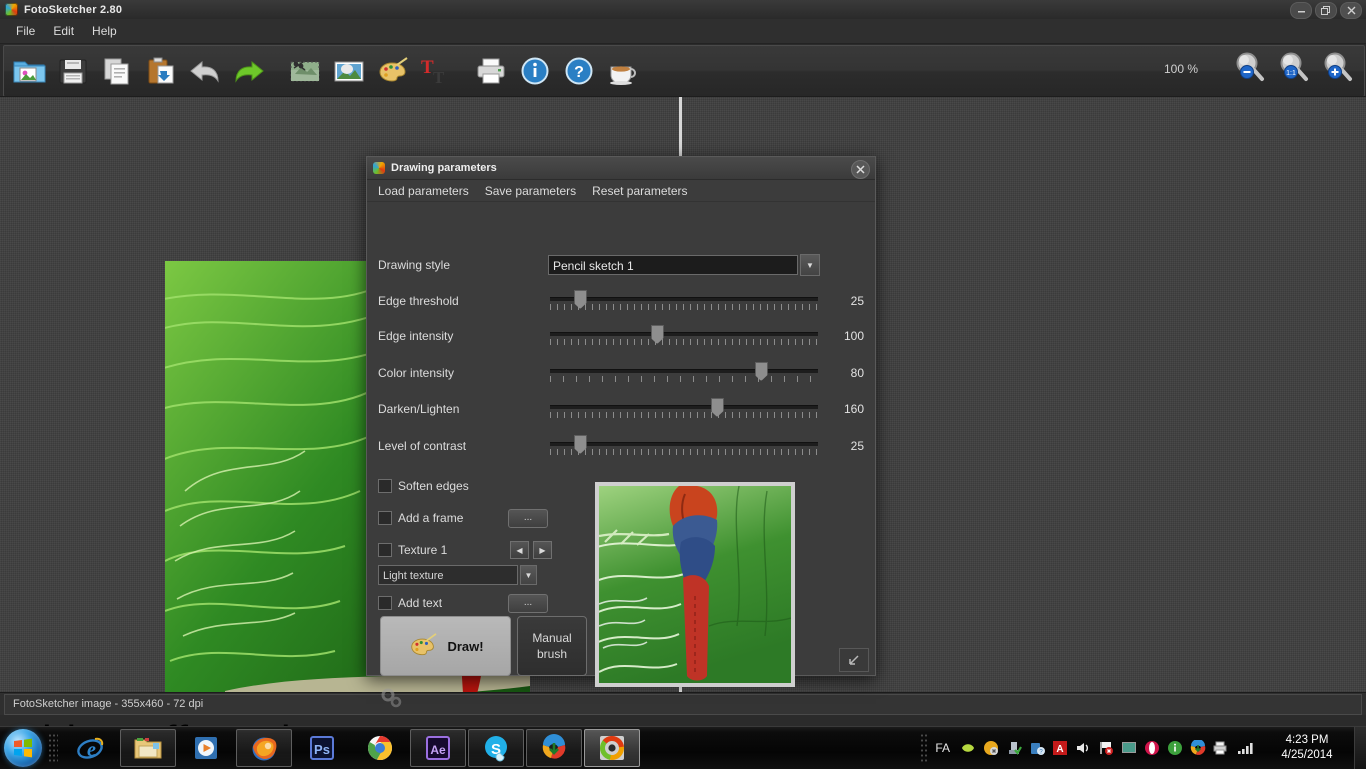 This screenshot has width=1366, height=769. What do you see at coordinates (437, 71) in the screenshot?
I see `add-text-button: T T` at bounding box center [437, 71].